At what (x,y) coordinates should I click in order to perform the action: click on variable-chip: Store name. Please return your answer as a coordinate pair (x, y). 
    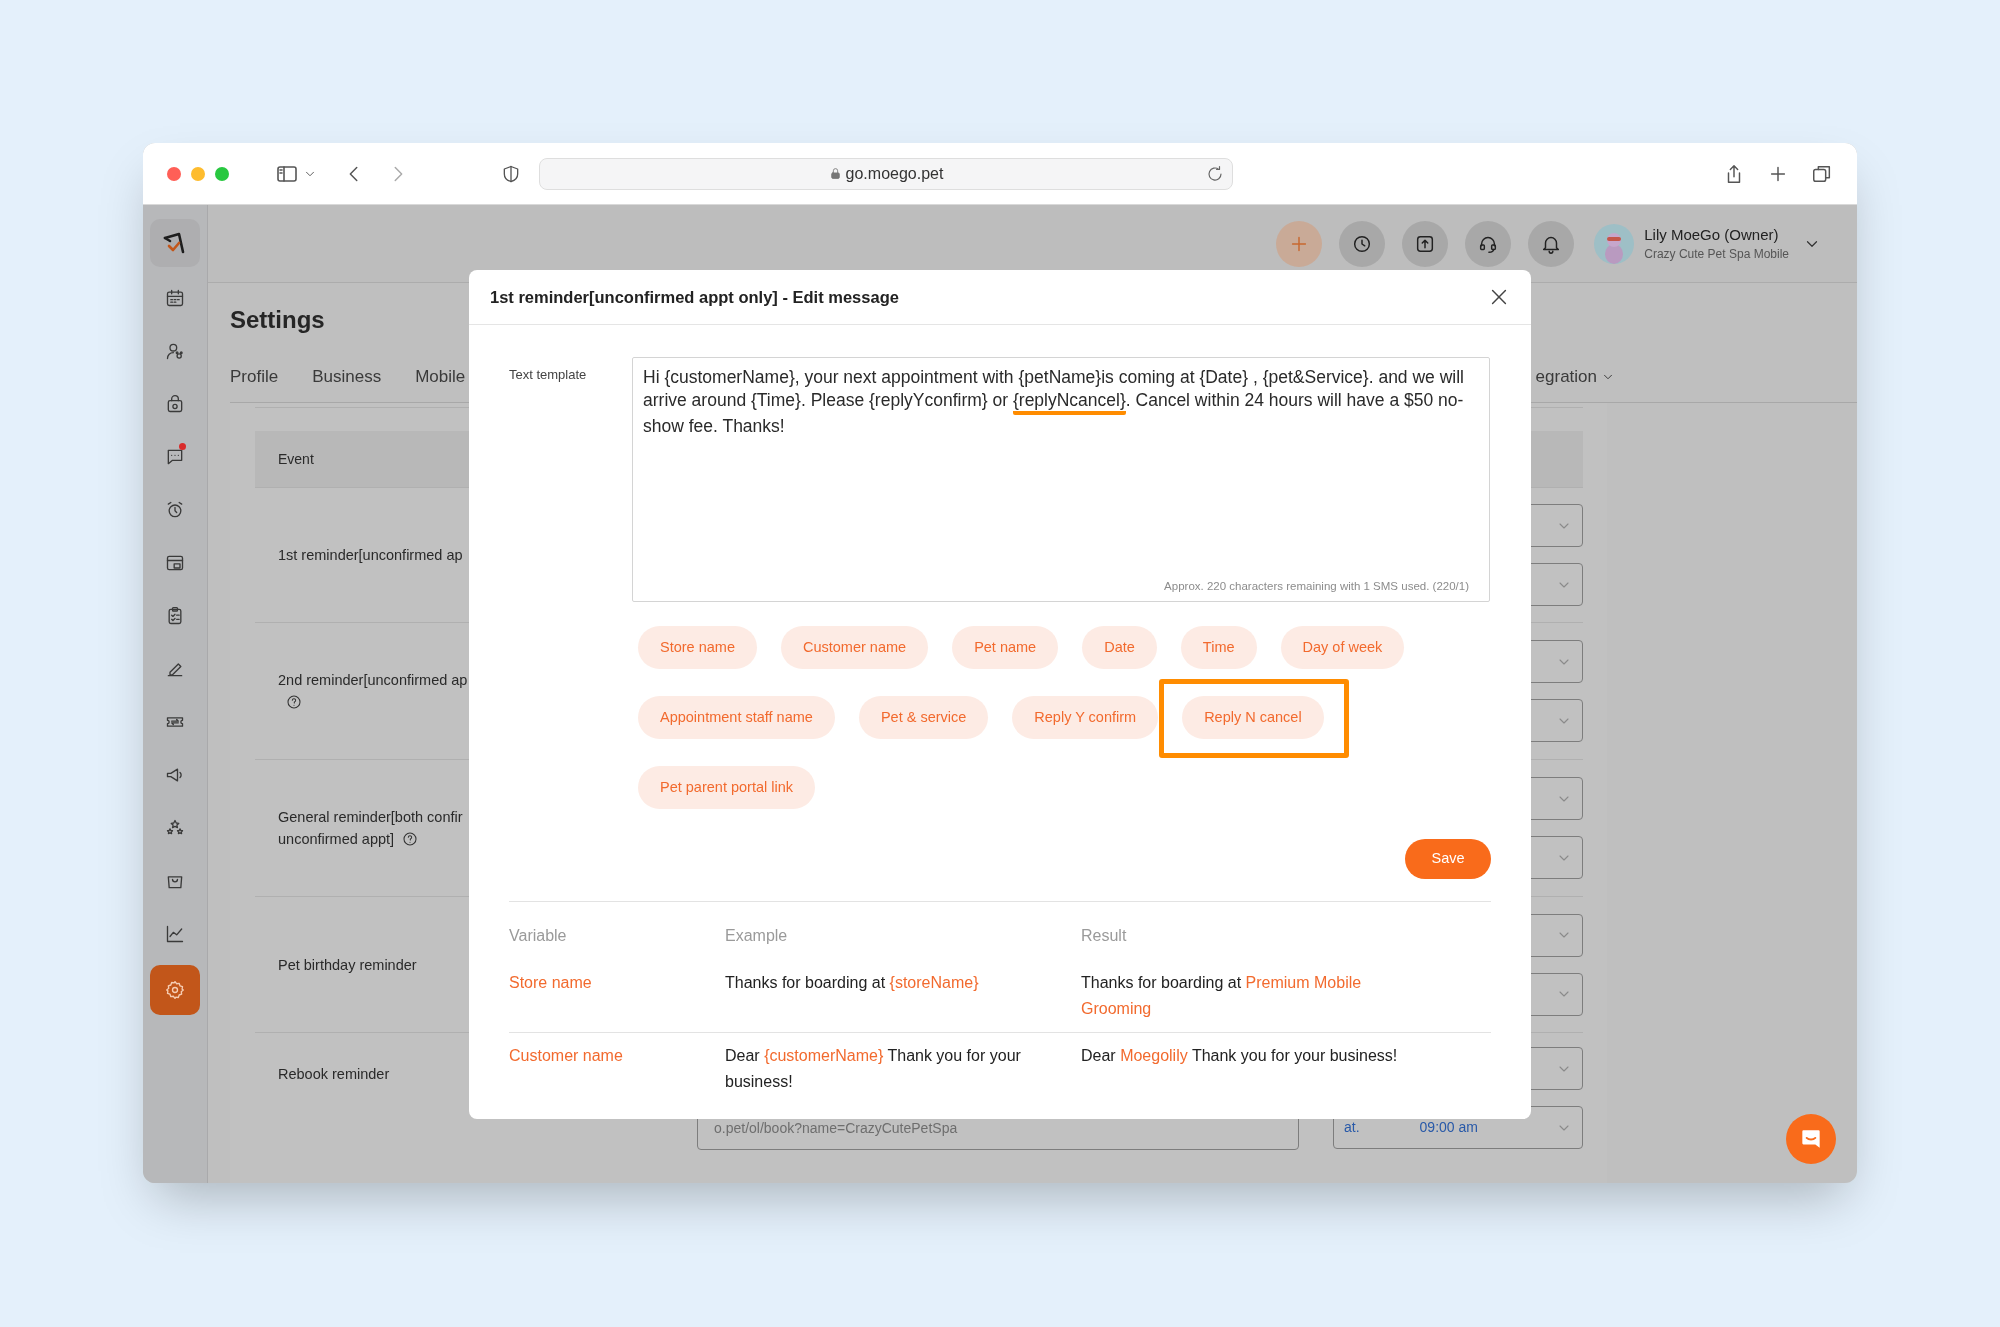
    Looking at the image, I should click on (697, 647).